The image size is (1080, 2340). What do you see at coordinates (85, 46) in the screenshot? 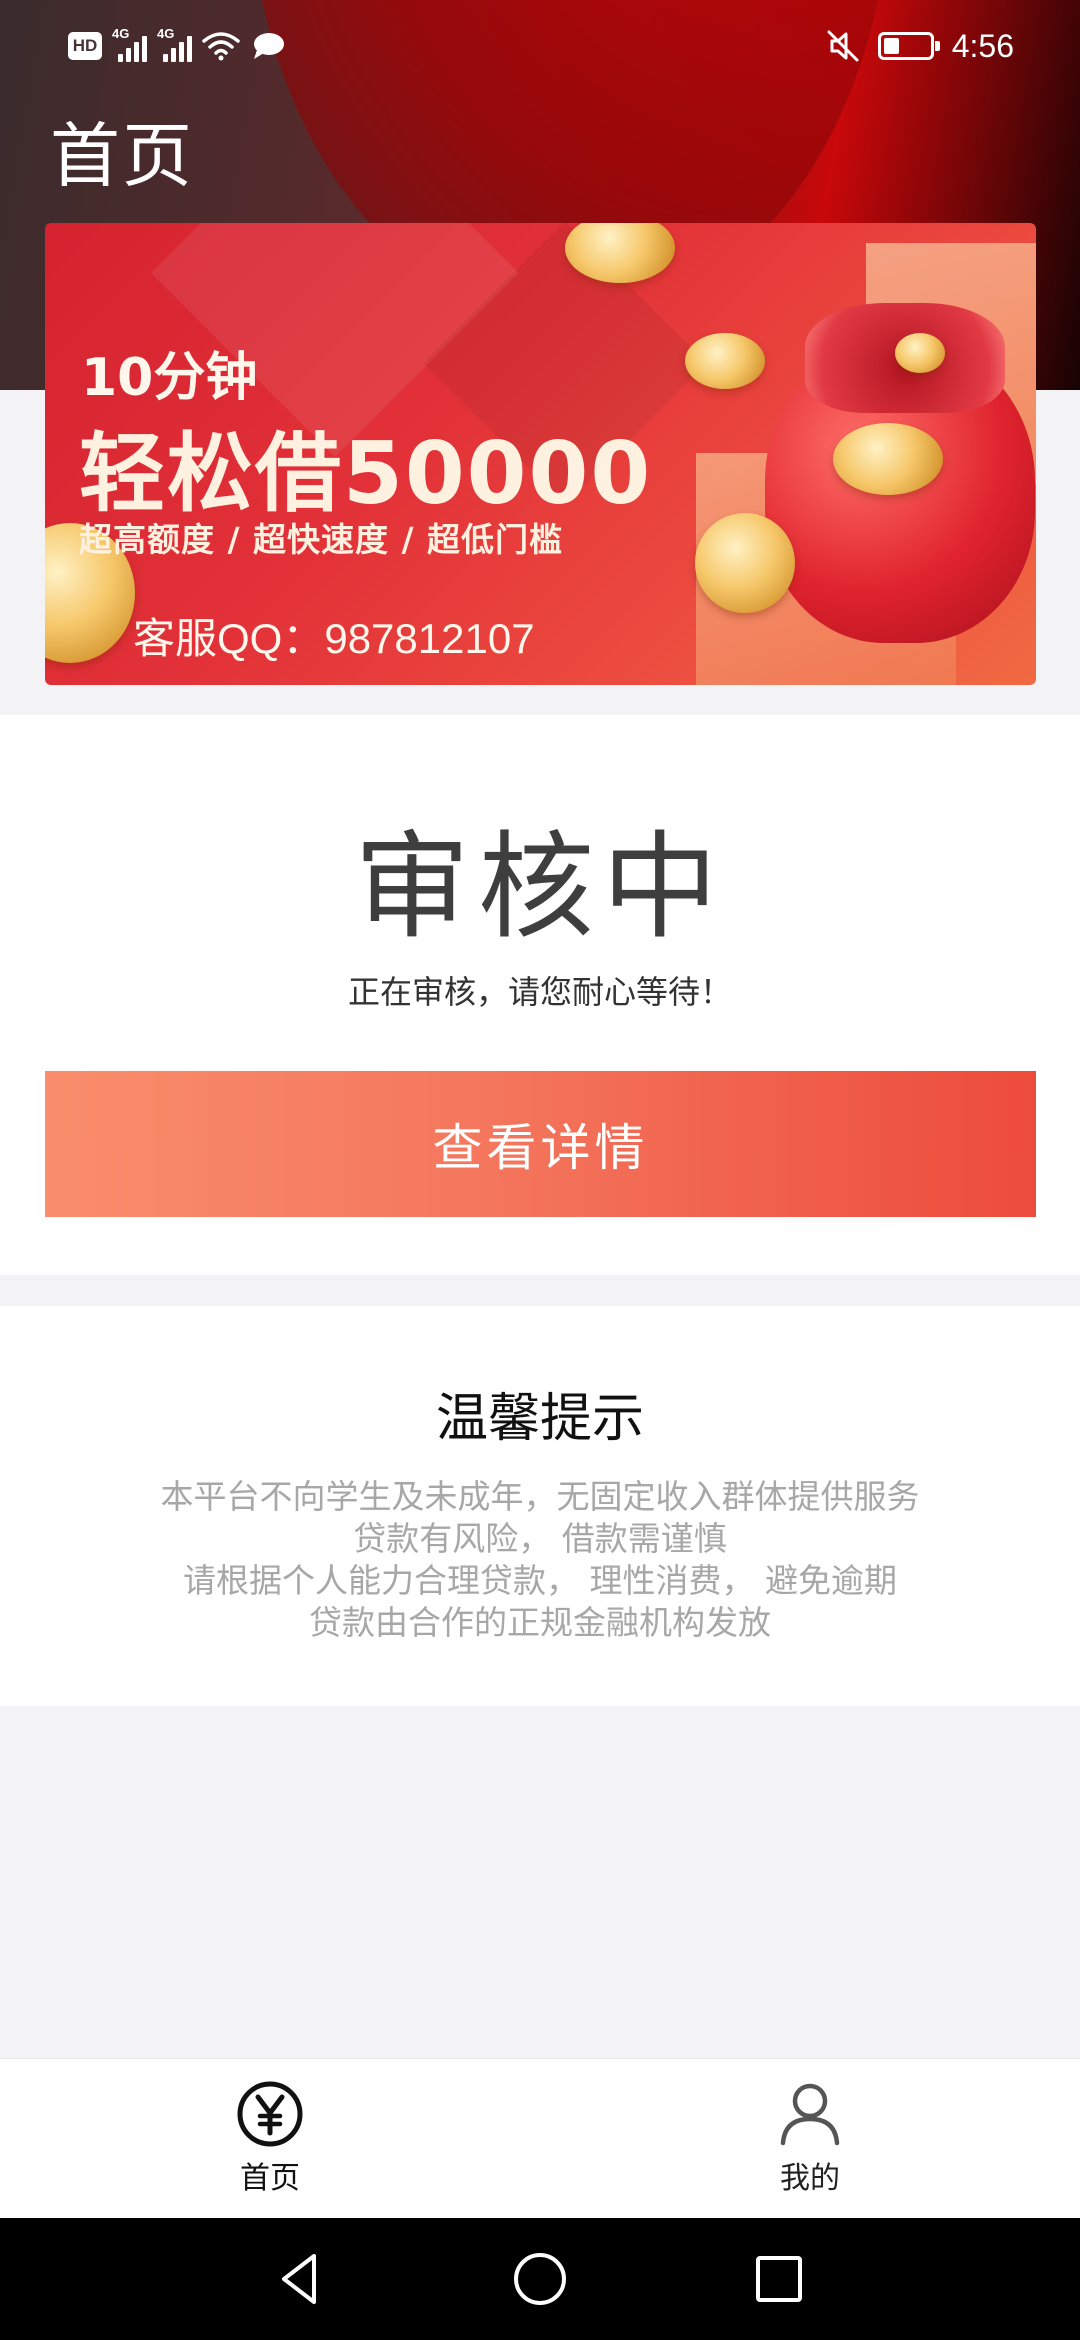
I see `hd-icon: HD` at bounding box center [85, 46].